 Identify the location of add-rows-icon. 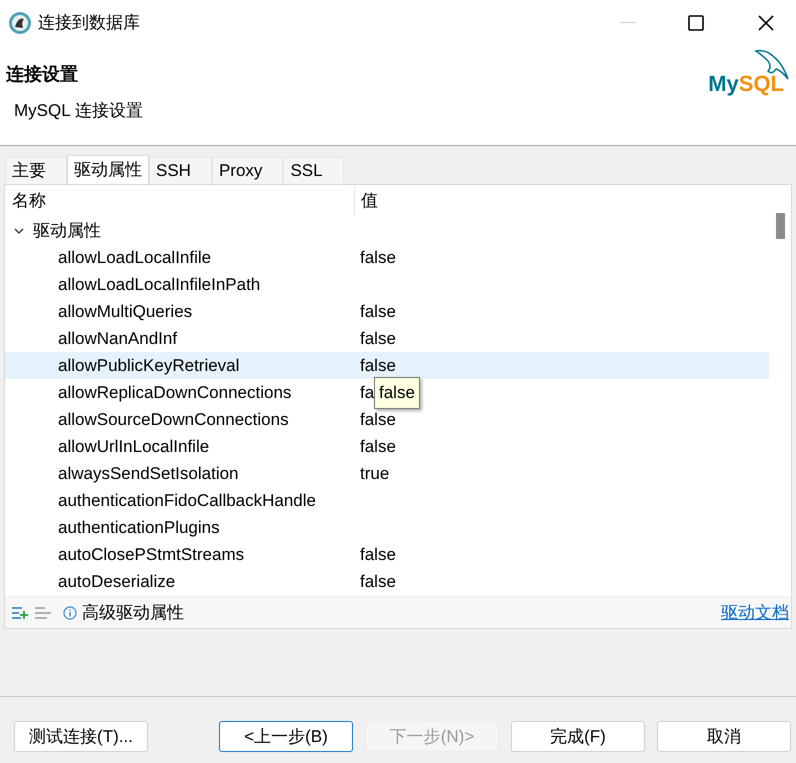
(20, 612).